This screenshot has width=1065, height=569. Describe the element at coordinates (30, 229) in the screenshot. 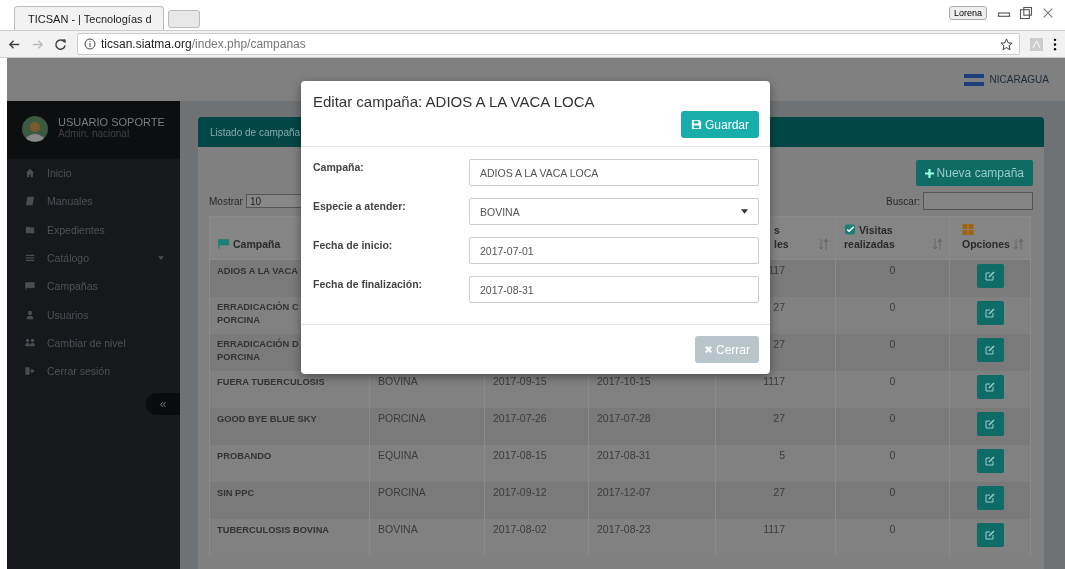

I see `folder-icon` at that location.